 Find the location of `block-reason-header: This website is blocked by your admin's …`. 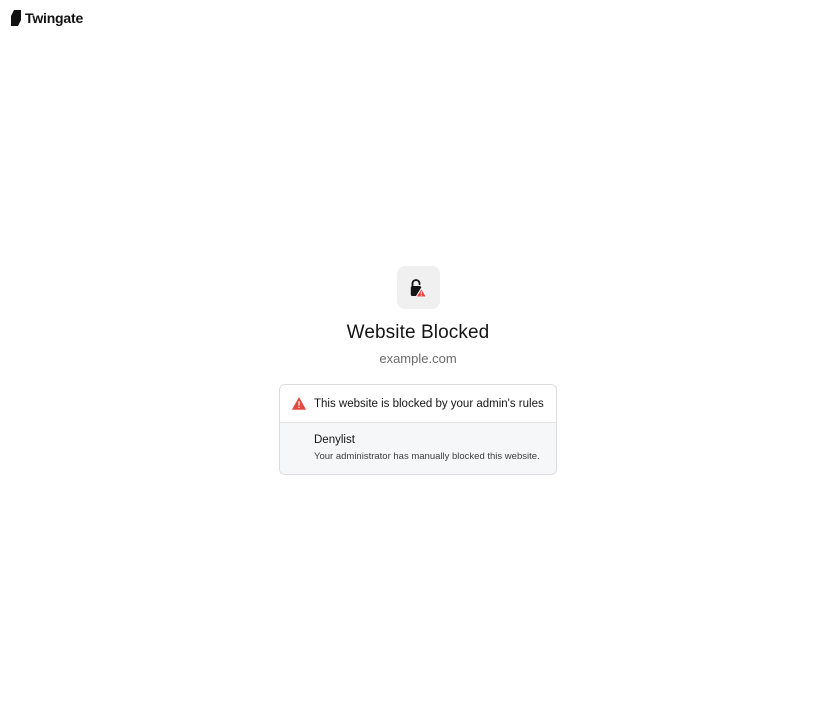

block-reason-header: This website is blocked by your admin's … is located at coordinates (418, 404).